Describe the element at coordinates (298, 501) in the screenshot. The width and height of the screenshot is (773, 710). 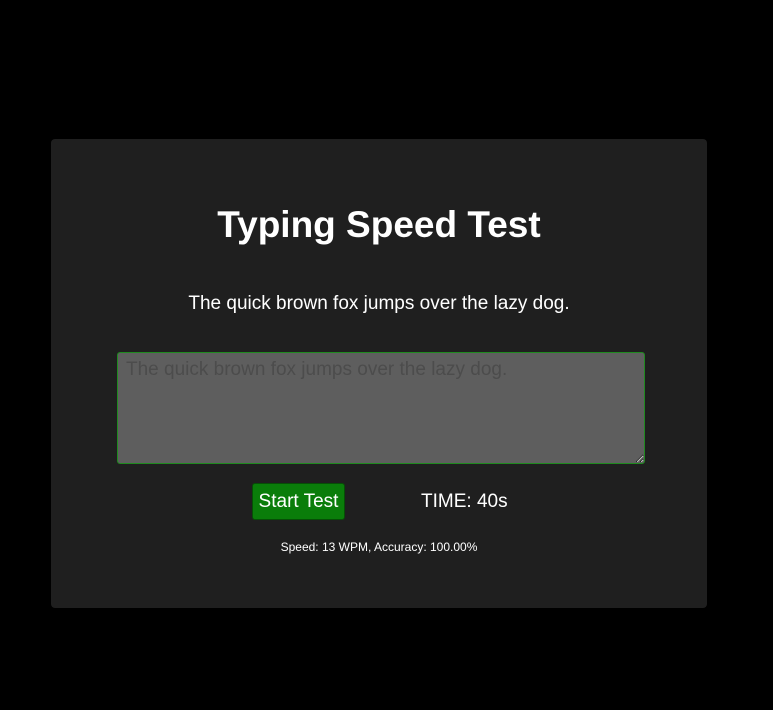
I see `start-test-button: Start Test` at that location.